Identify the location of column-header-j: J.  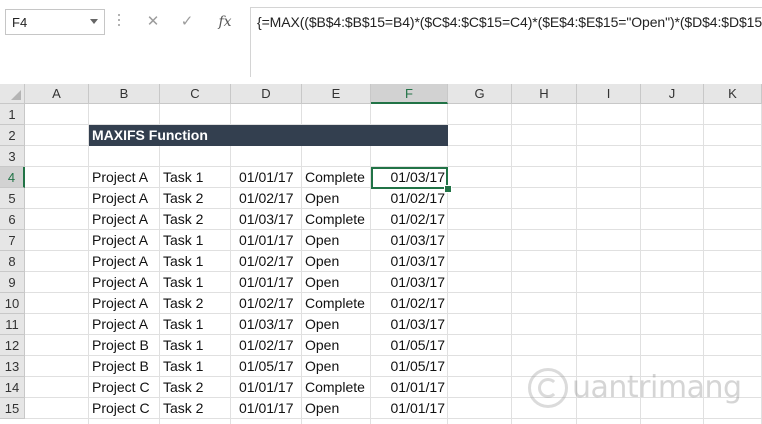
(672, 94).